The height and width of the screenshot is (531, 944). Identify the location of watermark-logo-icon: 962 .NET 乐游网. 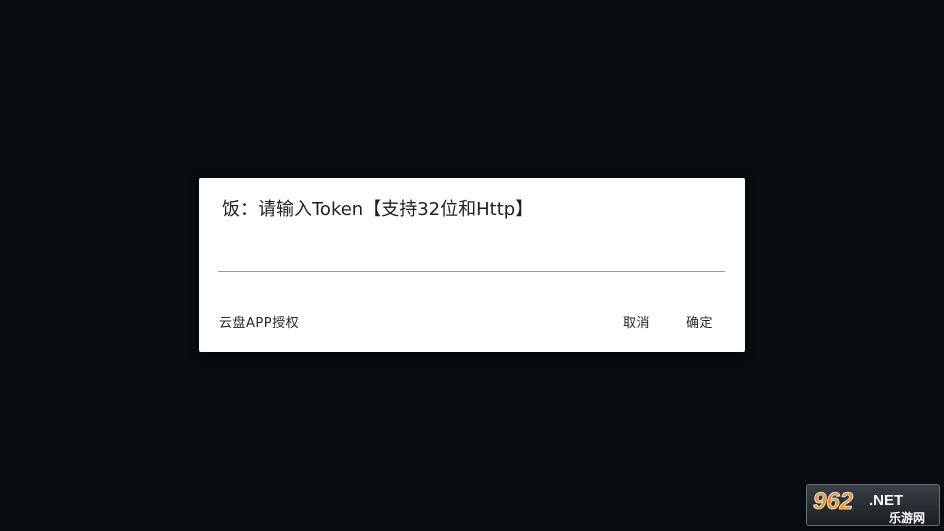
(869, 506).